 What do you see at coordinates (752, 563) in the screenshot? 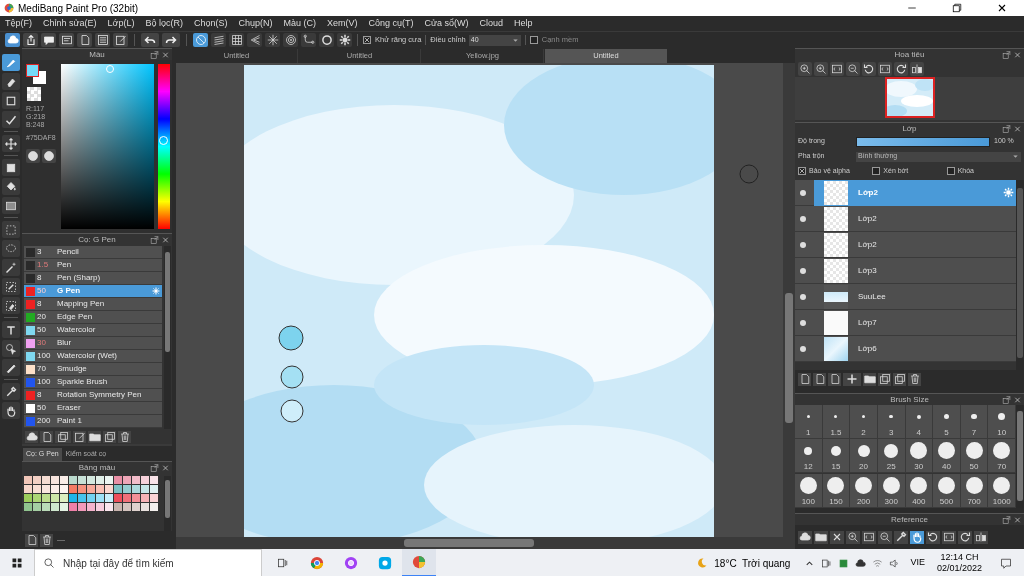
I see `weather-text: 18°C Trời quang` at bounding box center [752, 563].